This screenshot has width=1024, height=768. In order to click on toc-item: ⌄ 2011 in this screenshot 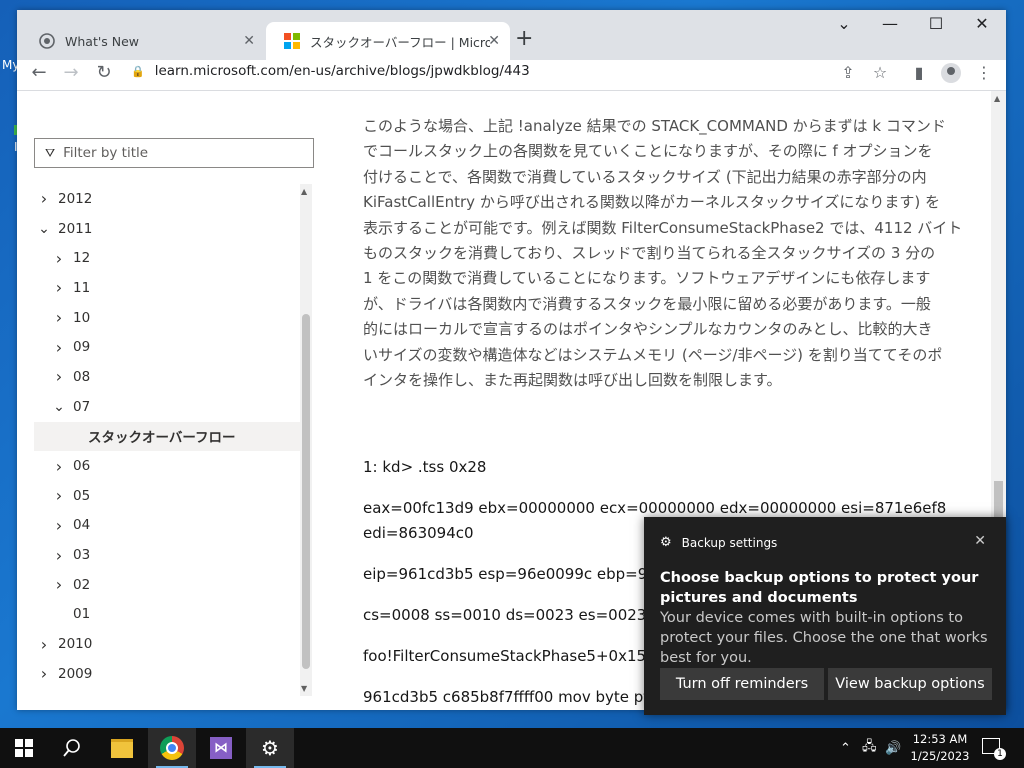, I will do `click(167, 229)`.